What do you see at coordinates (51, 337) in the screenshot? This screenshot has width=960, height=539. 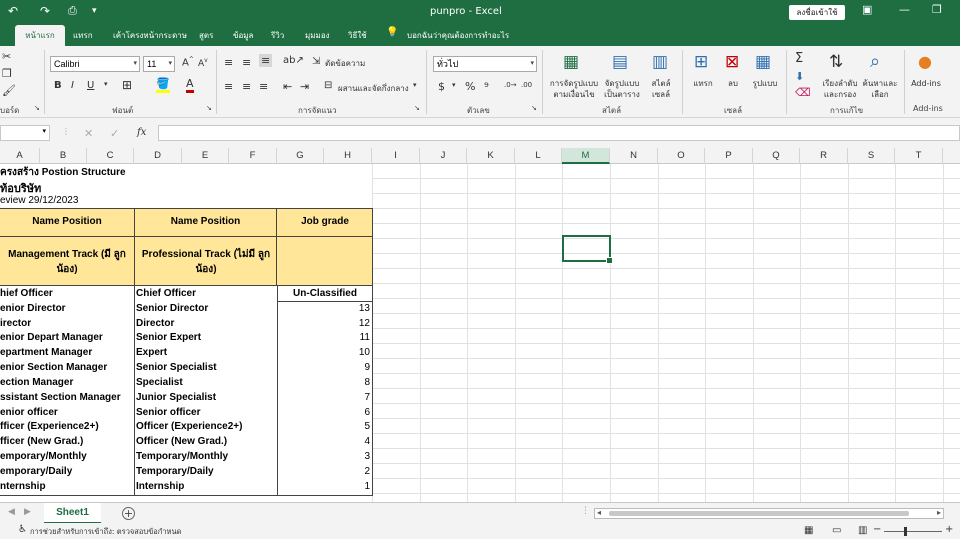 I see `mgmt-position: enior Depart Manager` at bounding box center [51, 337].